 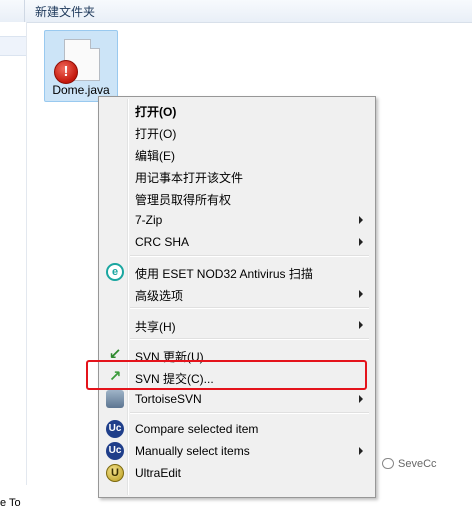 What do you see at coordinates (149, 220) in the screenshot?
I see `menu-item-label: 7-Zip` at bounding box center [149, 220].